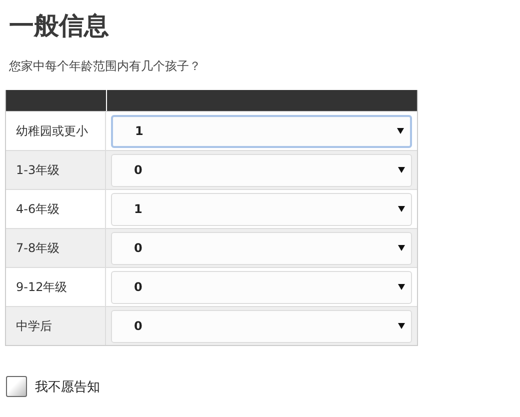  I want to click on page-title: 一般信息, so click(59, 26).